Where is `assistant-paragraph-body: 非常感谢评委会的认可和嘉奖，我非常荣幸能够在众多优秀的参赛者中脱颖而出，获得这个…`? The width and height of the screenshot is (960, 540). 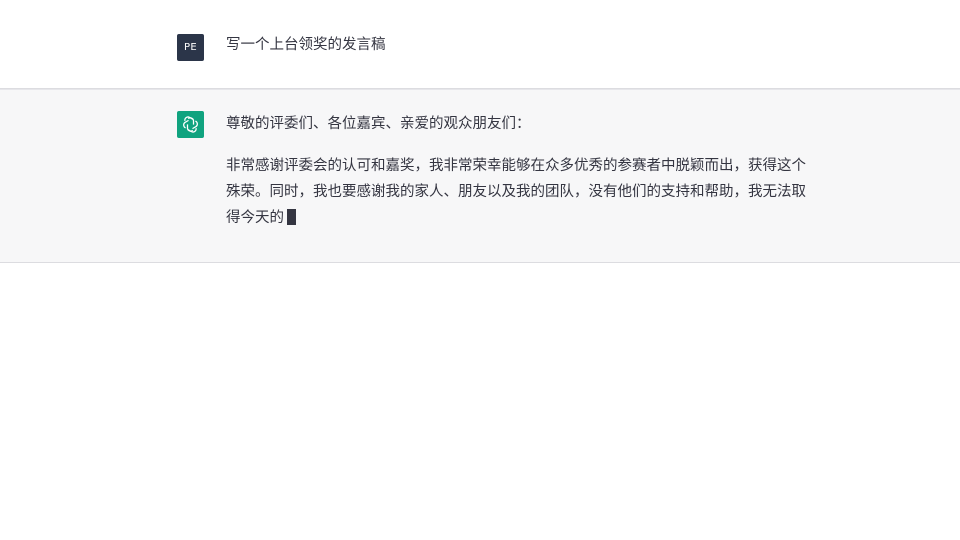
assistant-paragraph-body: 非常感谢评委会的认可和嘉奖，我非常荣幸能够在众多优秀的参赛者中脱颖而出，获得这个… is located at coordinates (516, 192).